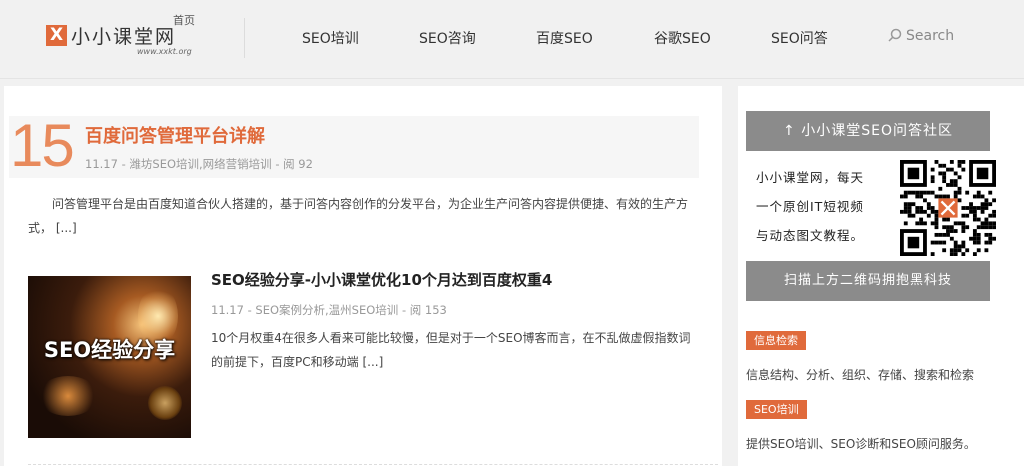  I want to click on qr-widget-title: ↑ 小小课堂SEO问答社区, so click(868, 131).